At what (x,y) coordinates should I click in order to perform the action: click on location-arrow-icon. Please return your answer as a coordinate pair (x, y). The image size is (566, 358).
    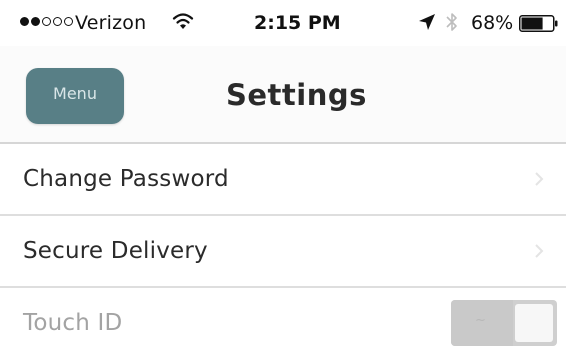
    Looking at the image, I should click on (427, 22).